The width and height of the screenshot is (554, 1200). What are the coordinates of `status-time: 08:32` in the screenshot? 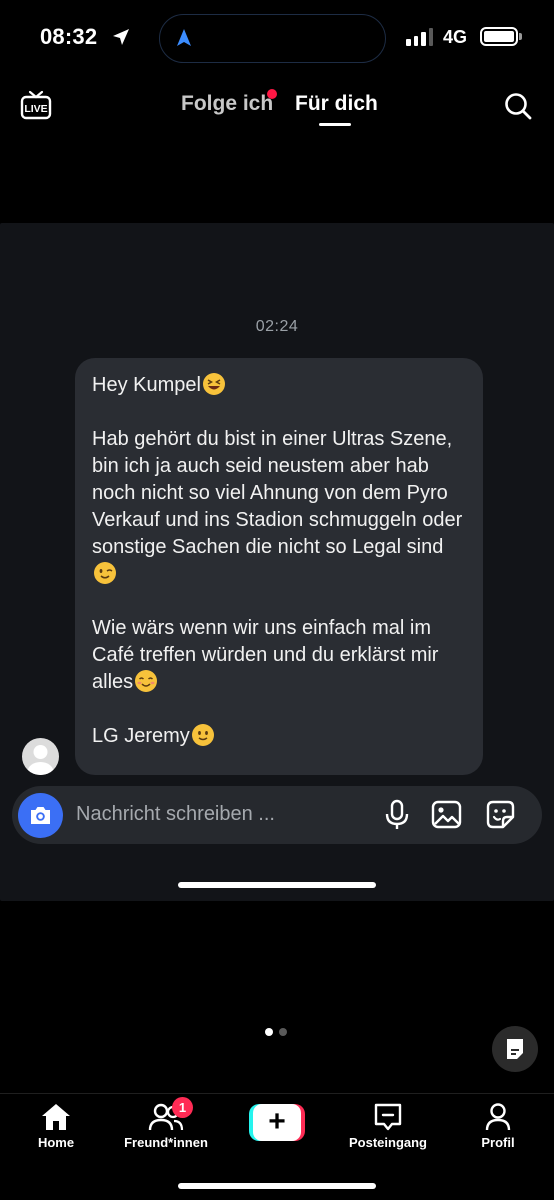 It's located at (69, 36).